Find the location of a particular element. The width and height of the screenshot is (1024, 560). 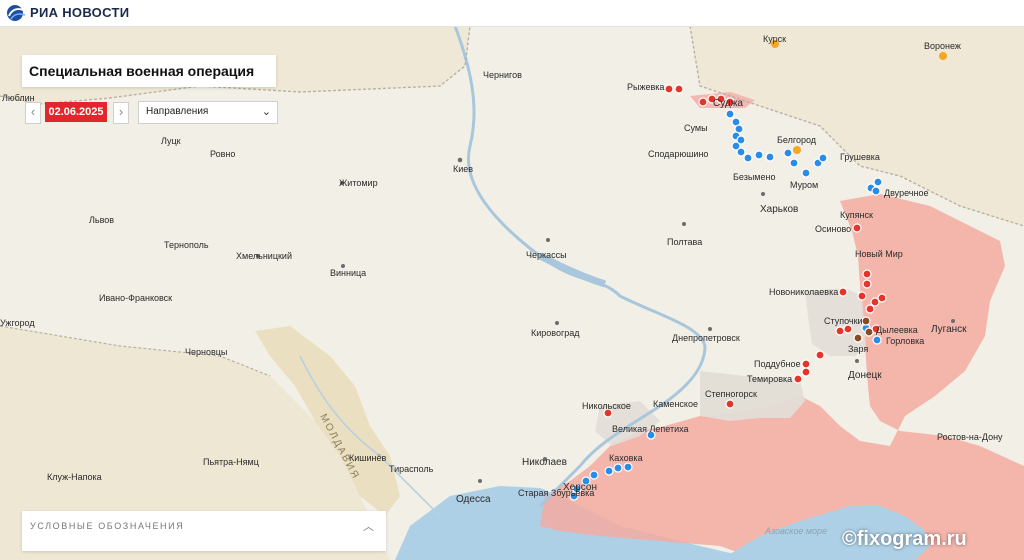

logo-text: РИА НОВОСТИ is located at coordinates (79, 12).